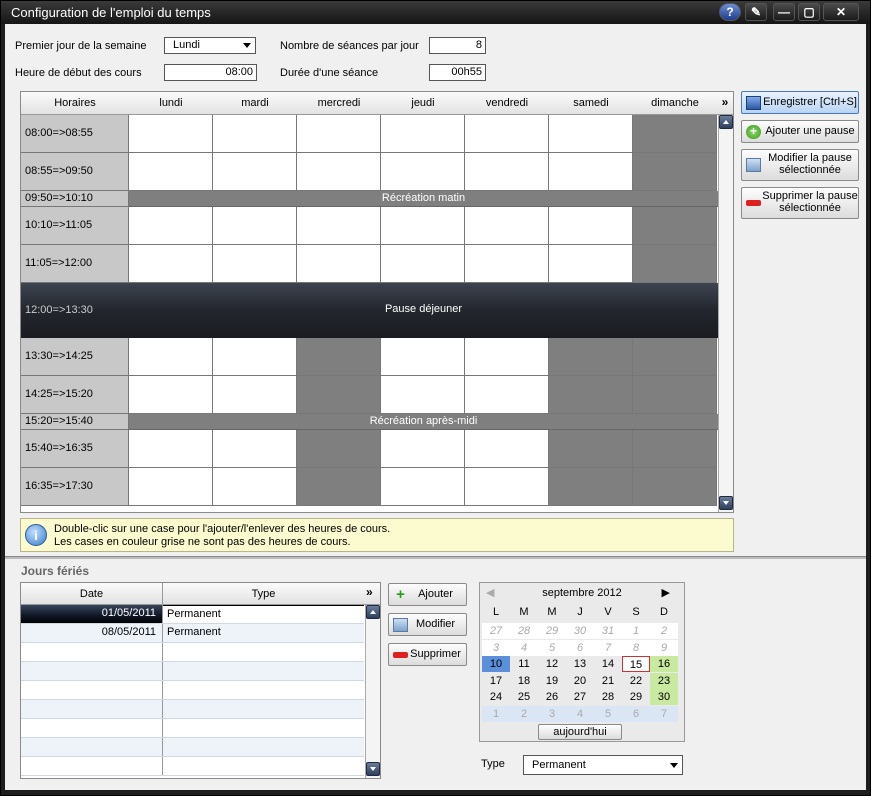 This screenshot has height=796, width=871. I want to click on add-holiday-button: + Ajouter, so click(427, 594).